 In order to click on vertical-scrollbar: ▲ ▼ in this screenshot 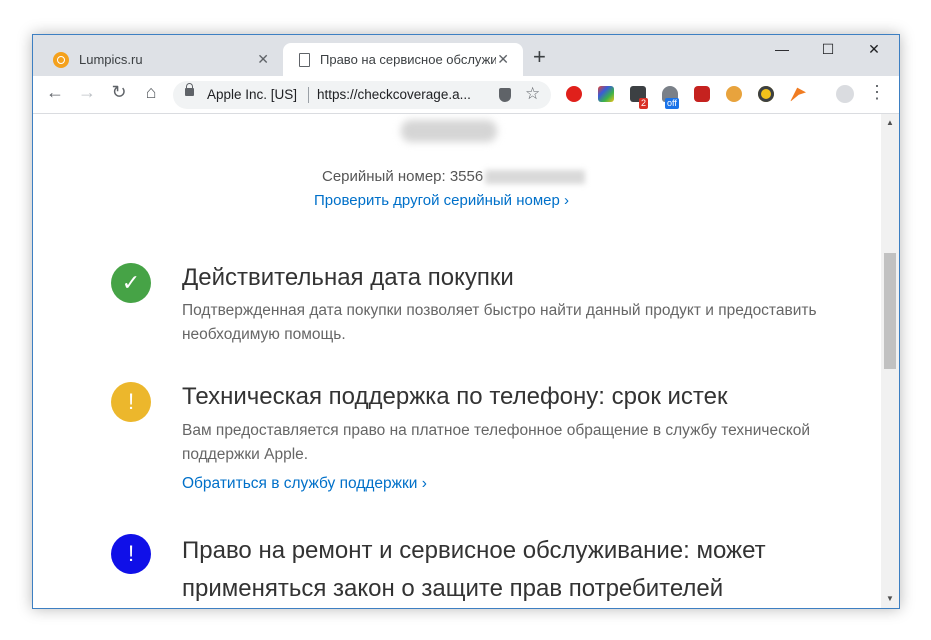, I will do `click(890, 361)`.